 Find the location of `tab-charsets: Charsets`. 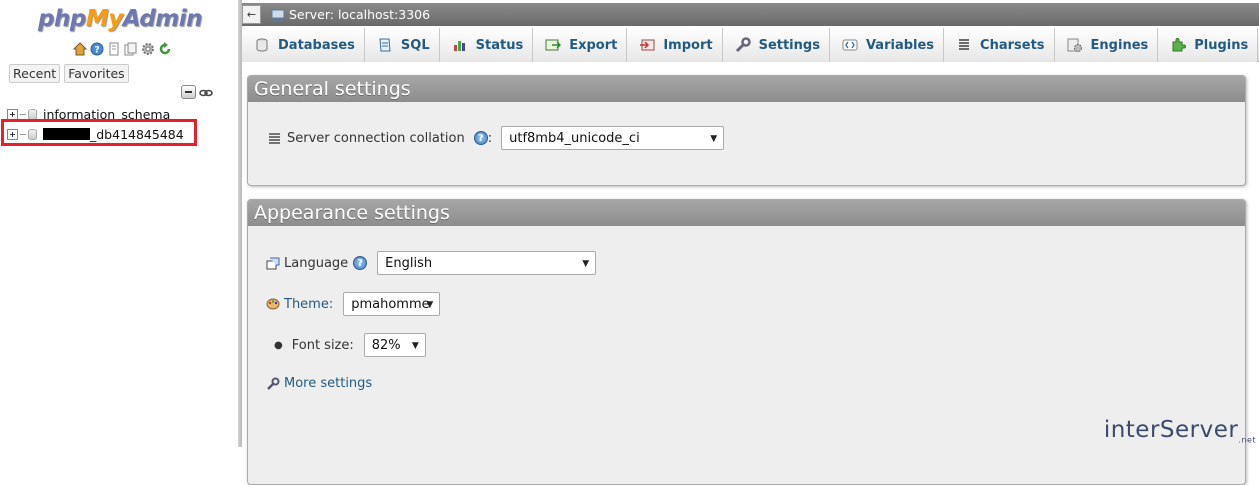

tab-charsets: Charsets is located at coordinates (999, 45).